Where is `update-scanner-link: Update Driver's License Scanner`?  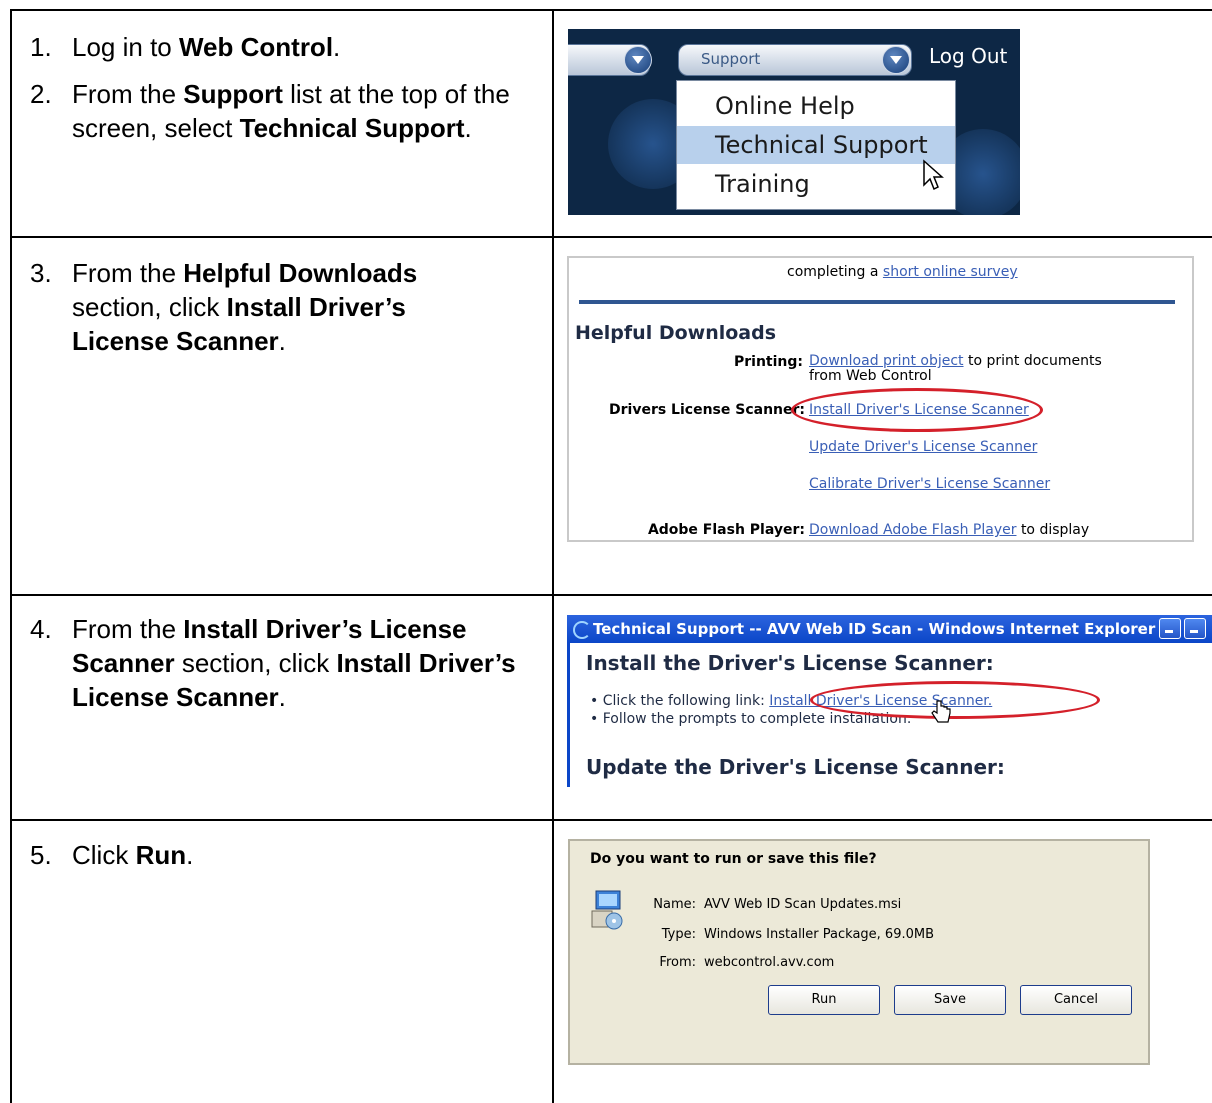 update-scanner-link: Update Driver's License Scanner is located at coordinates (923, 447).